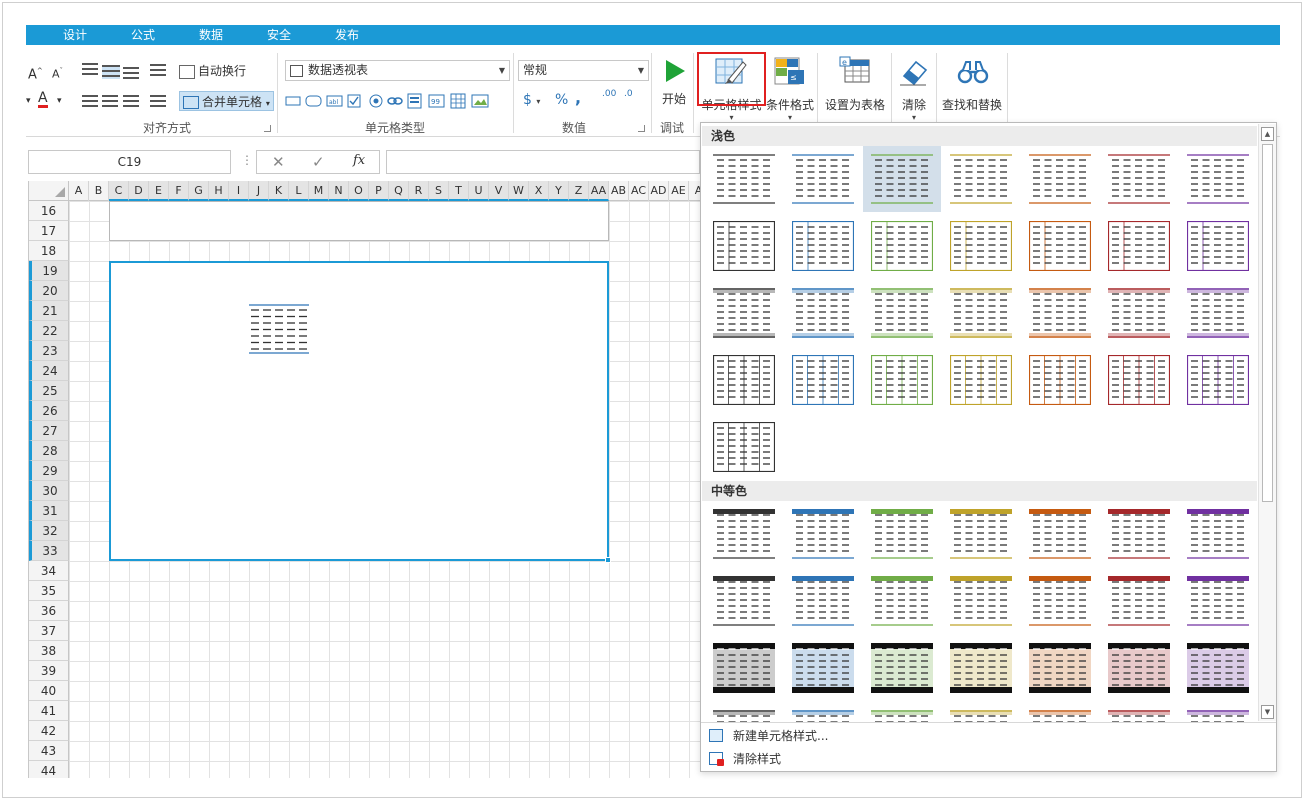  I want to click on align-center-icon, so click(110, 102).